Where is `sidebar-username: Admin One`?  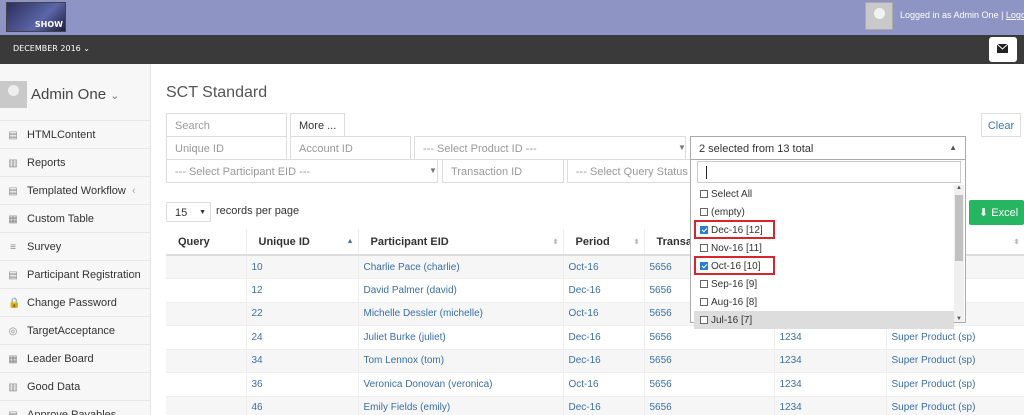
sidebar-username: Admin One is located at coordinates (69, 94).